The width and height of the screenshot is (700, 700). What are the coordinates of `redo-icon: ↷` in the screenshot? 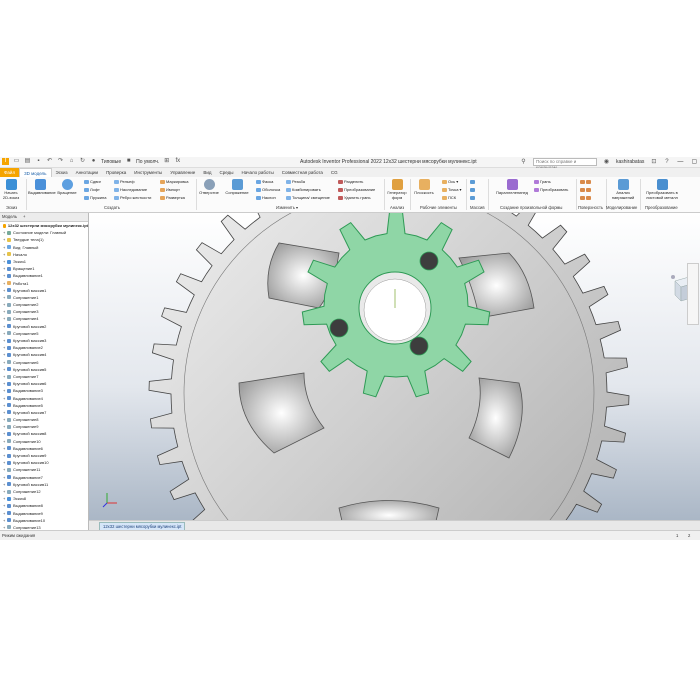 It's located at (60, 161).